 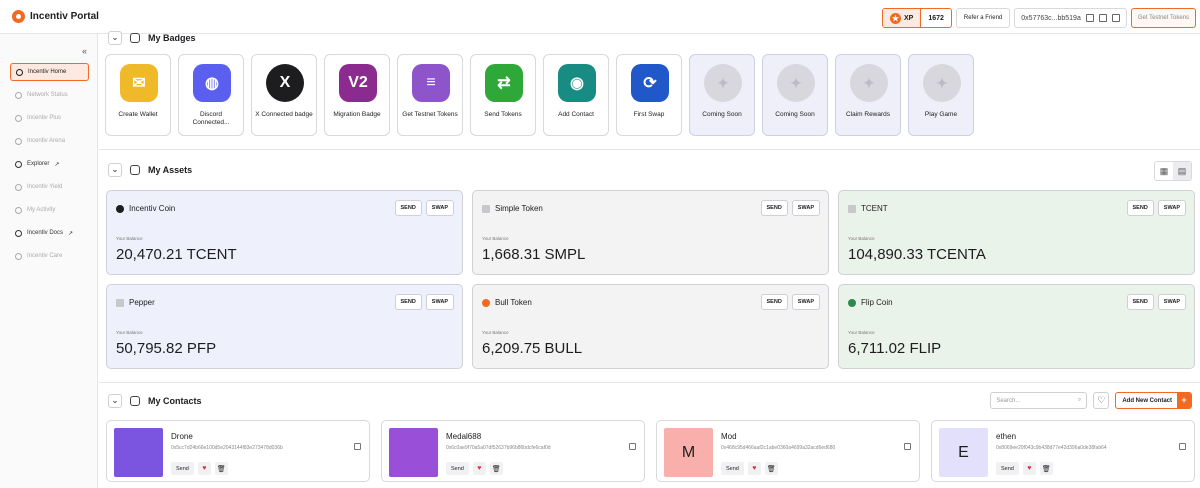 I want to click on badge-card: X X Connected badge, so click(x=284, y=95).